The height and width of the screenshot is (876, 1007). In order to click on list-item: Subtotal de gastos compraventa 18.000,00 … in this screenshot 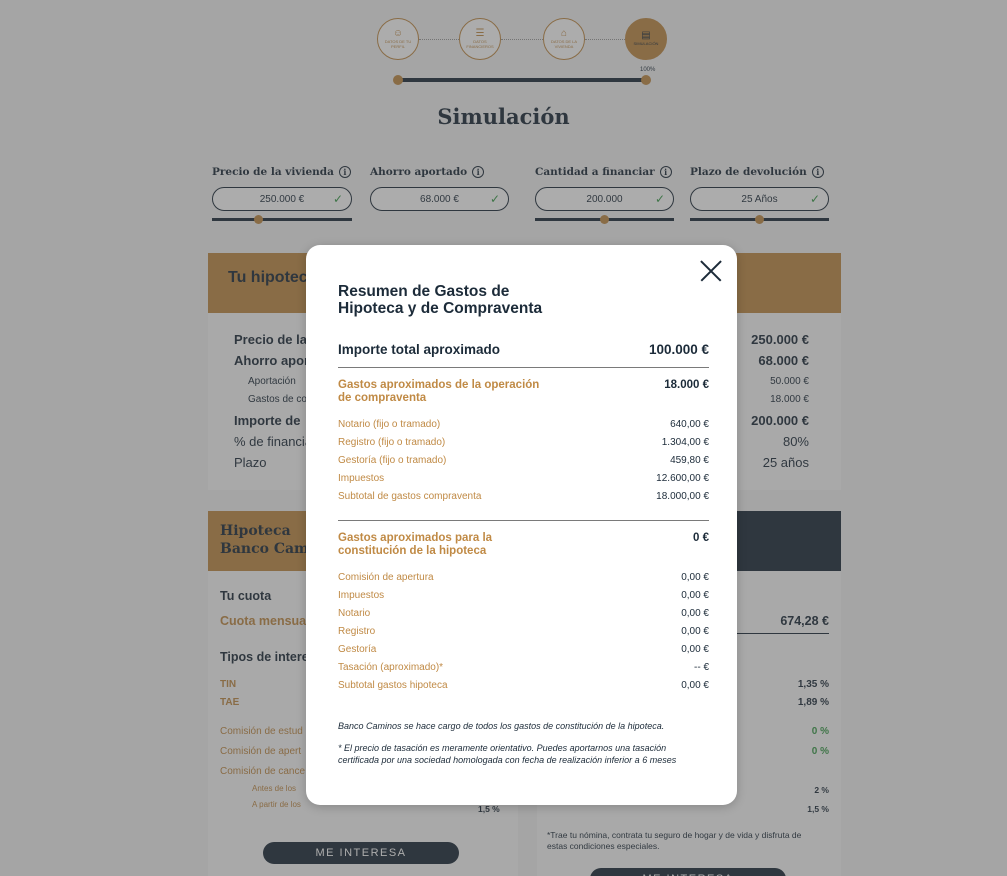, I will do `click(523, 496)`.